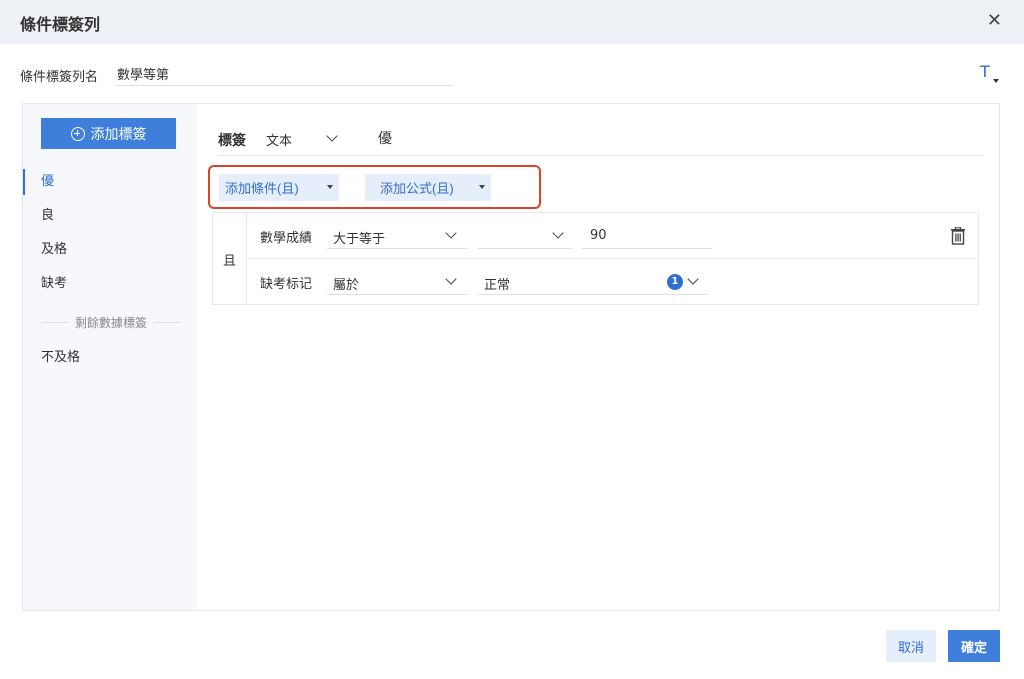 Image resolution: width=1024 pixels, height=679 pixels. Describe the element at coordinates (77, 133) in the screenshot. I see `plus-circle-icon` at that location.